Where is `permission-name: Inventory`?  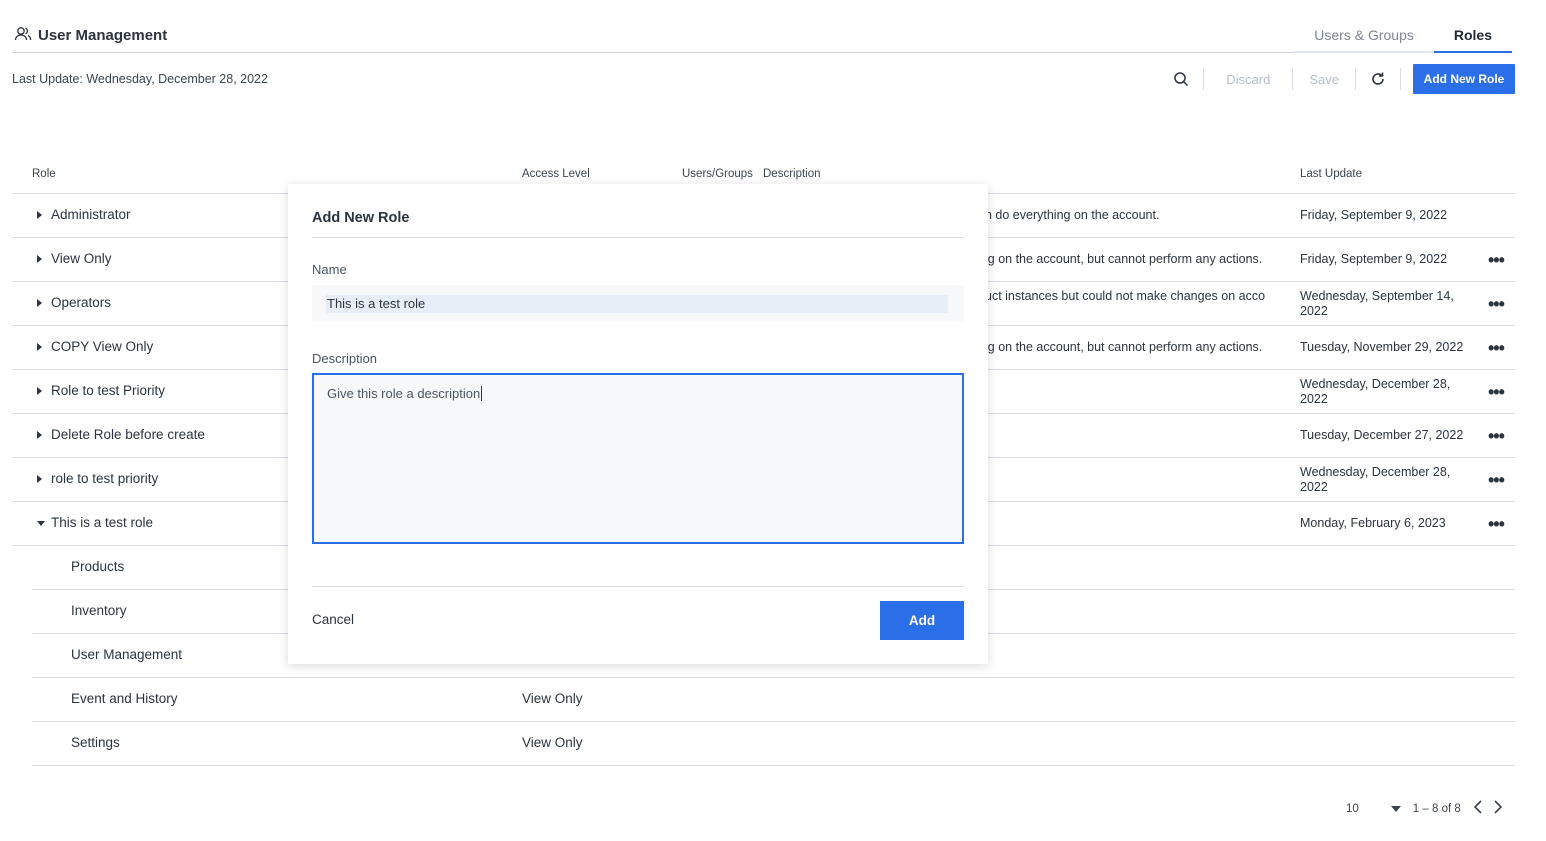 permission-name: Inventory is located at coordinates (99, 610).